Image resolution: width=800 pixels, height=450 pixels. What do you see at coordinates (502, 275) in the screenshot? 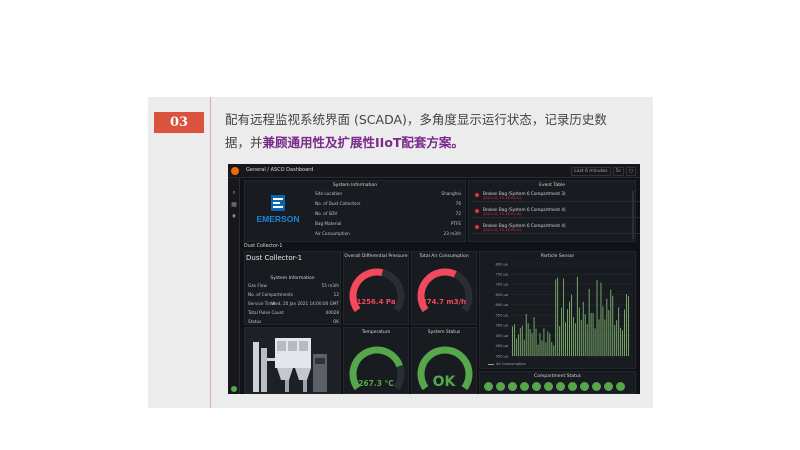
I see `y-tick-label: 750 µa` at bounding box center [502, 275].